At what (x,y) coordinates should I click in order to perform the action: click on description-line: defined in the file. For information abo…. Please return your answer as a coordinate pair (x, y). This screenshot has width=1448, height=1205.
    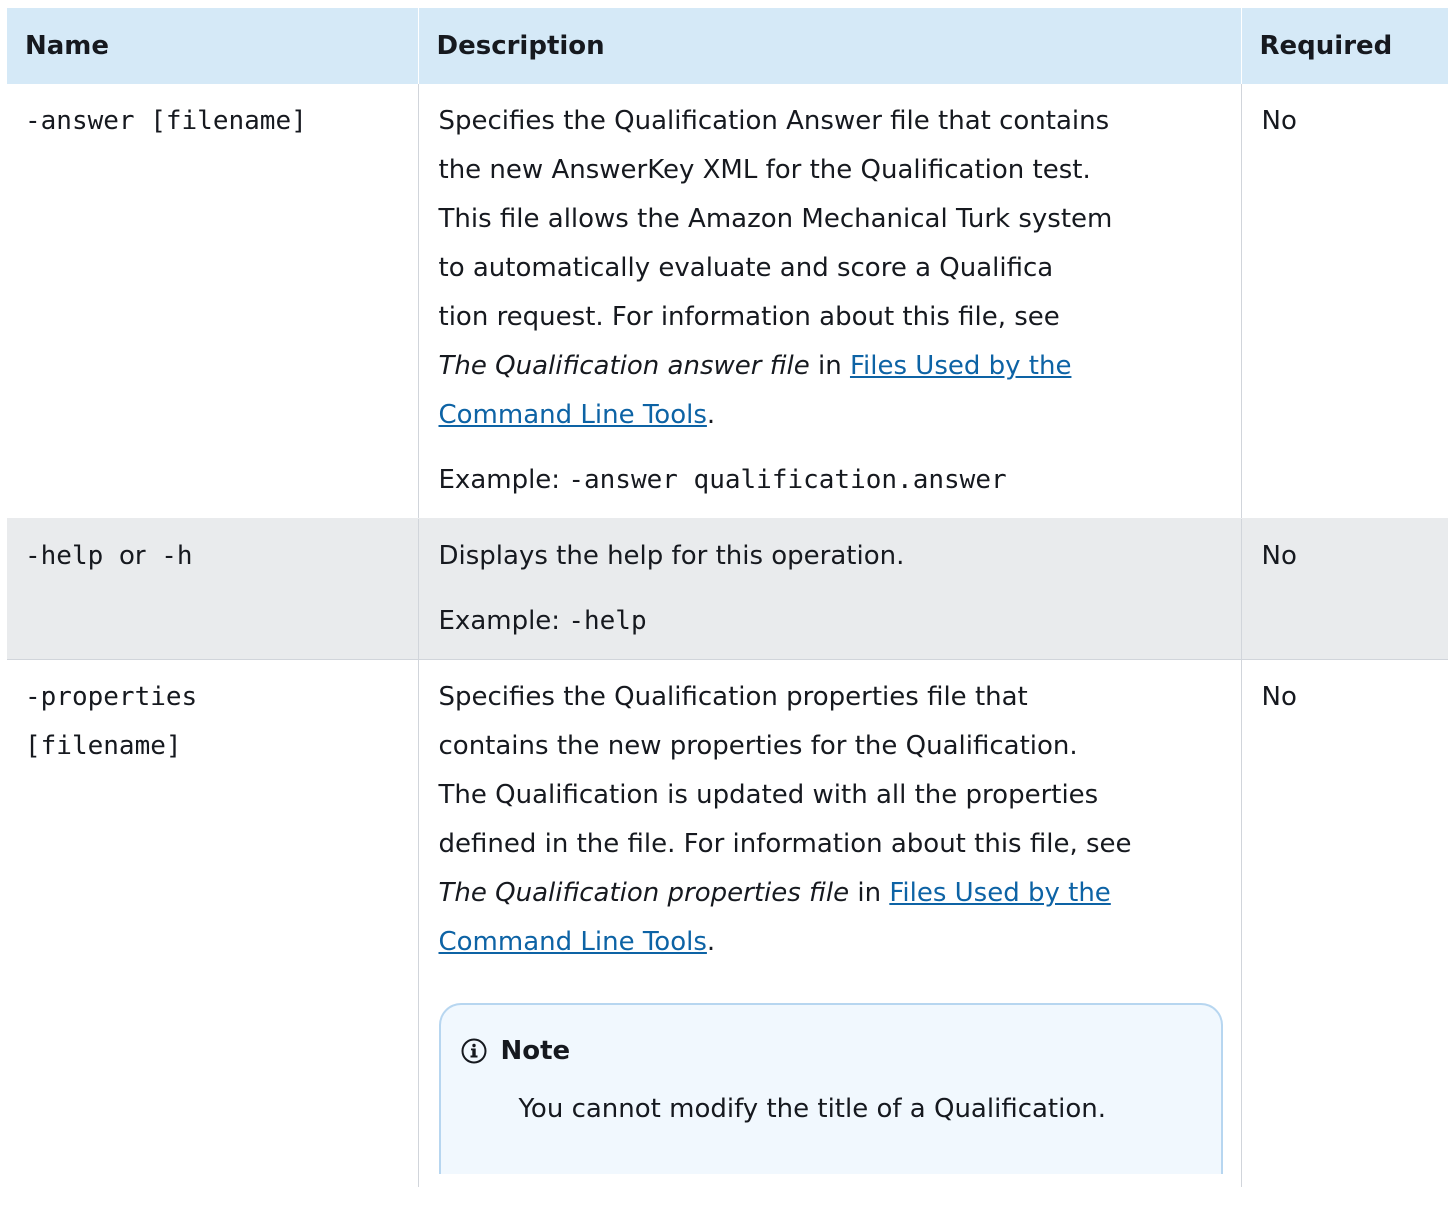
    Looking at the image, I should click on (785, 844).